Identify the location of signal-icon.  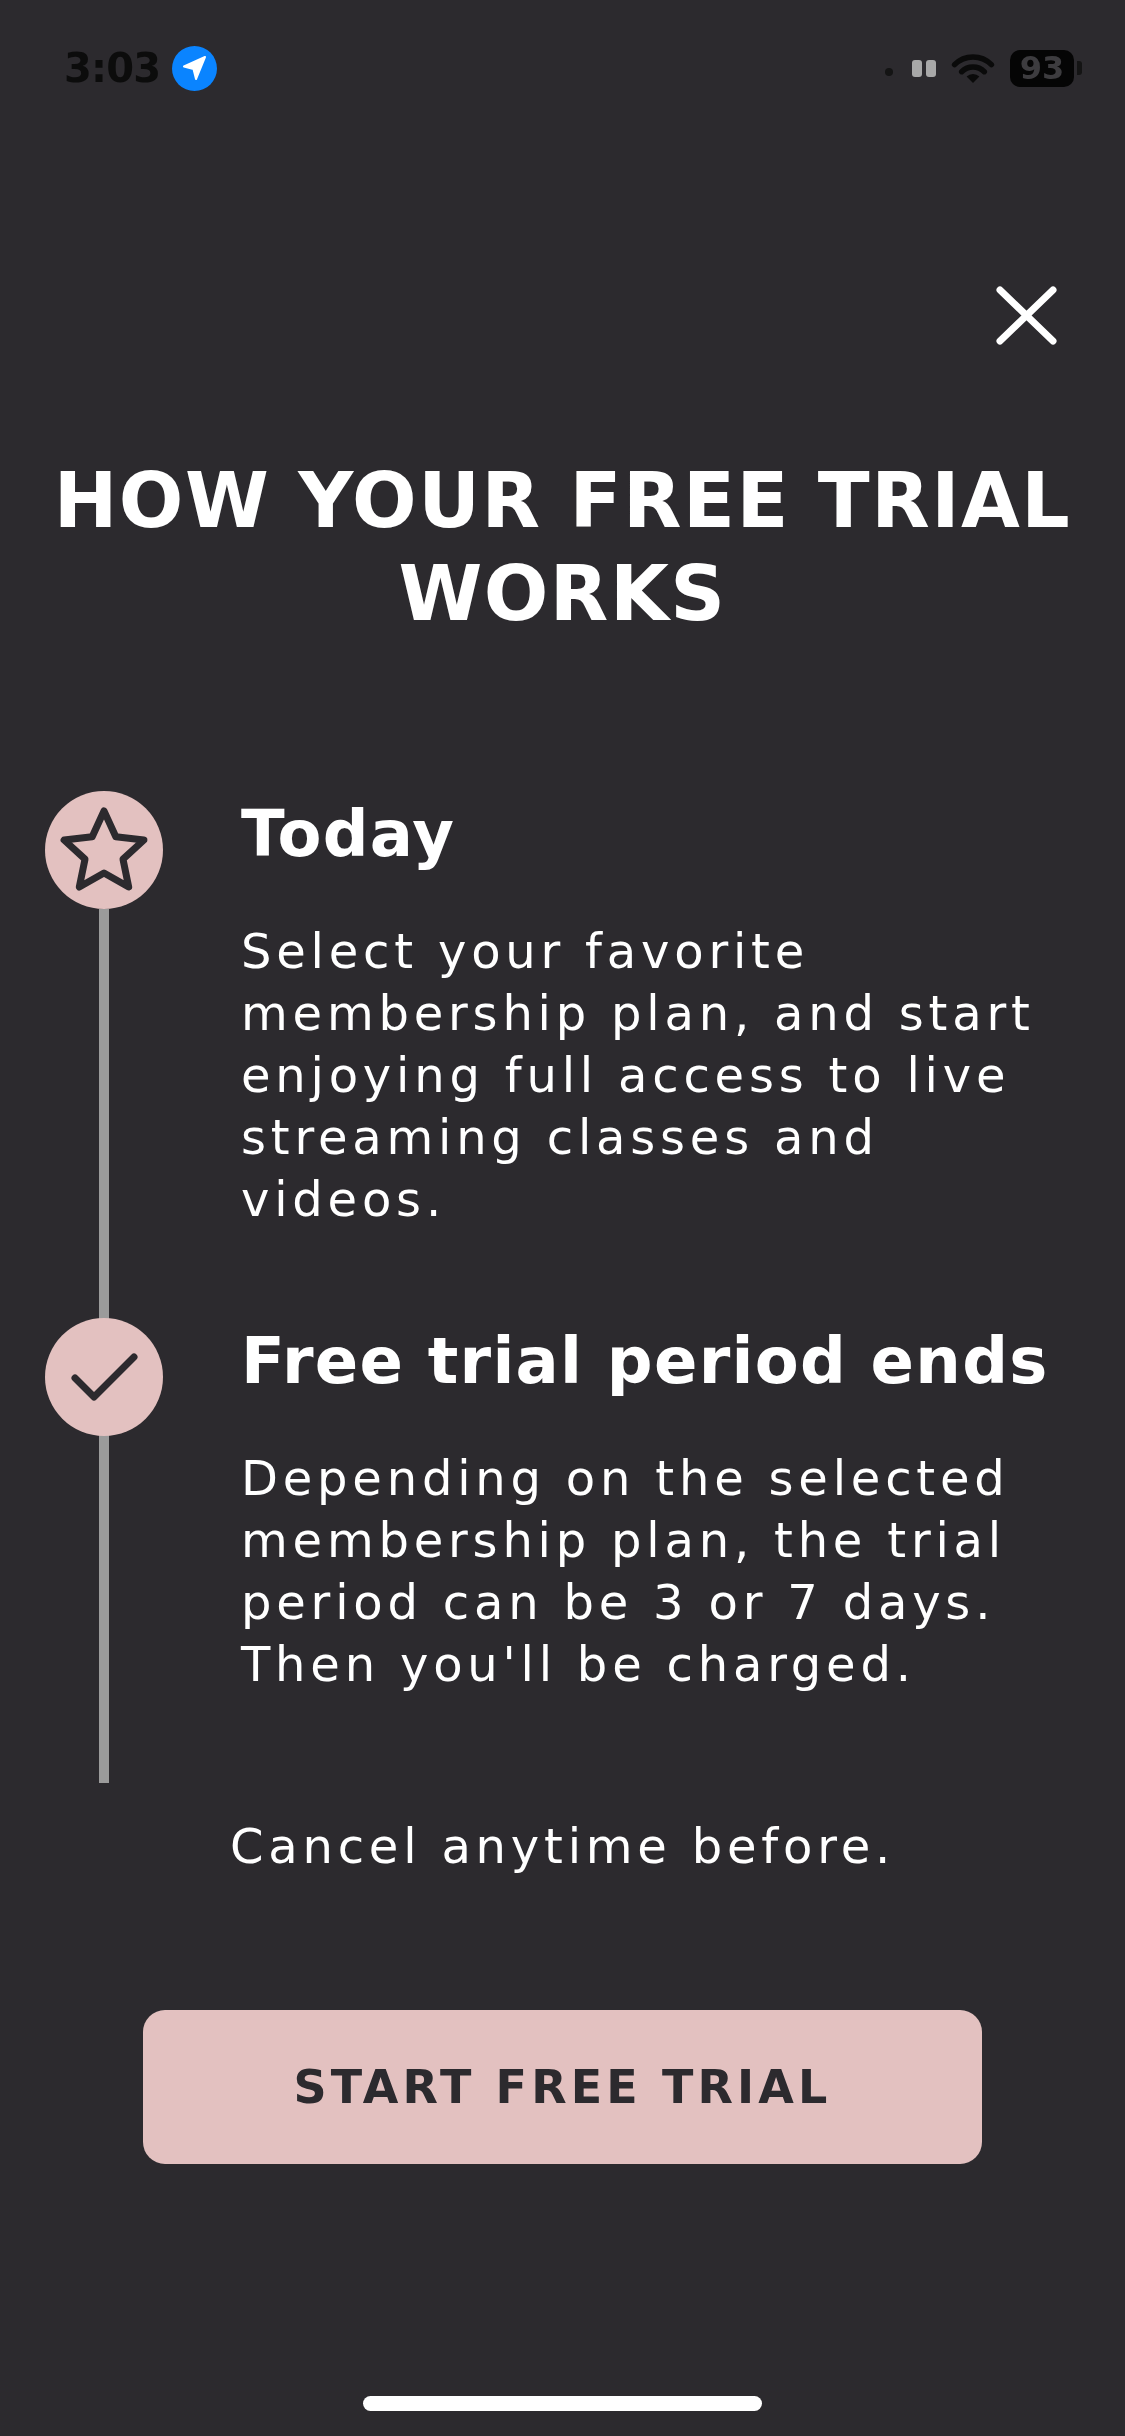
(909, 68).